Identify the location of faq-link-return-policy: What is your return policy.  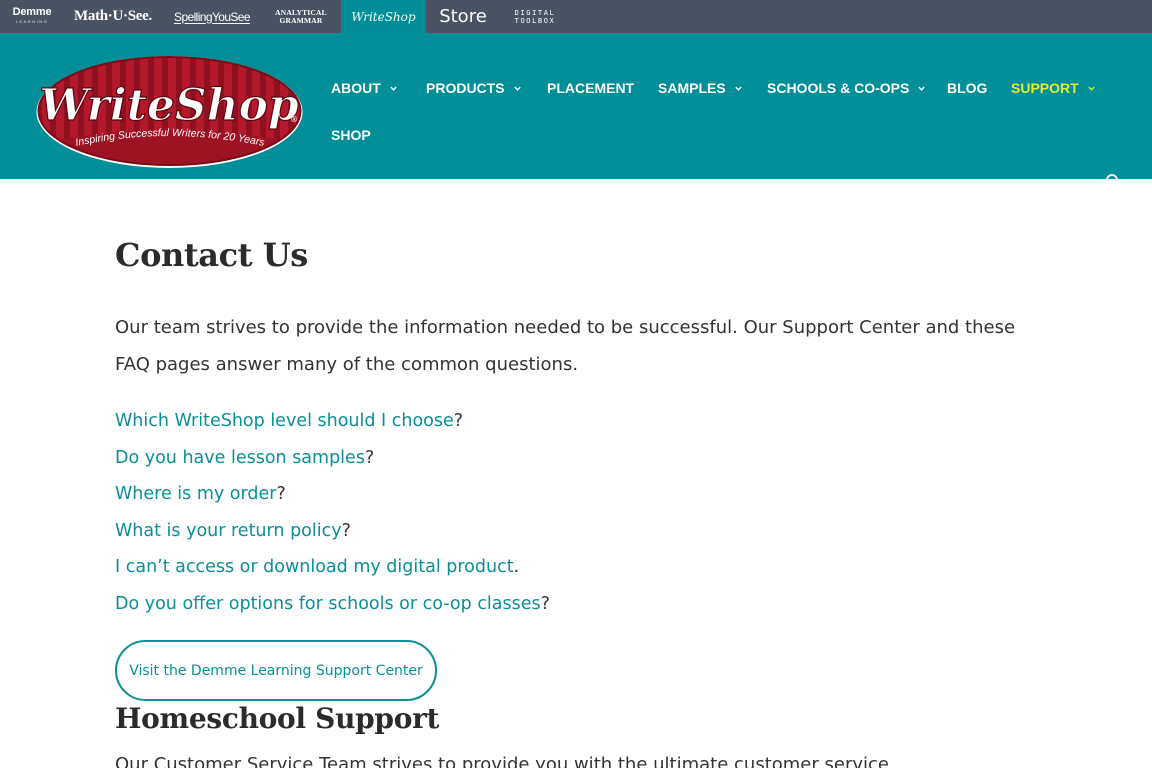
(228, 531).